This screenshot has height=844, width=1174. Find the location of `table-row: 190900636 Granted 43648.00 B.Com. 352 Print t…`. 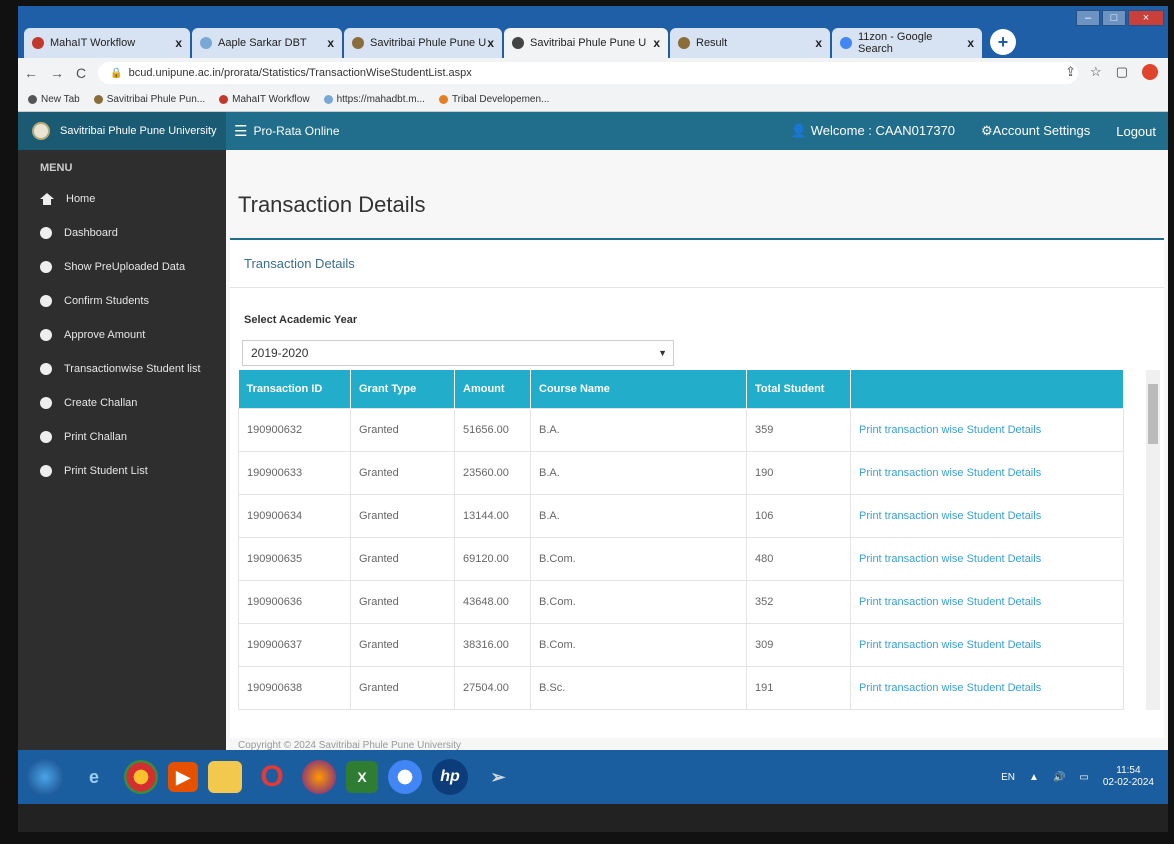

table-row: 190900636 Granted 43648.00 B.Com. 352 Print t… is located at coordinates (681, 601).